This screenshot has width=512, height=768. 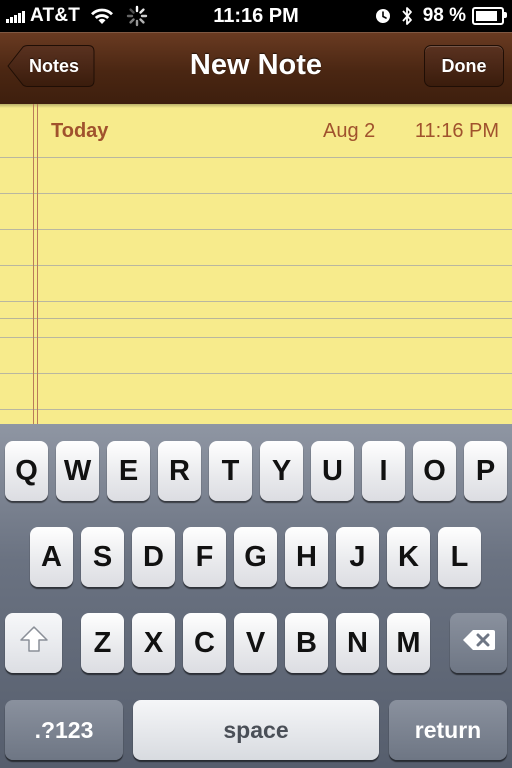 I want to click on key-q: Q, so click(x=26, y=471).